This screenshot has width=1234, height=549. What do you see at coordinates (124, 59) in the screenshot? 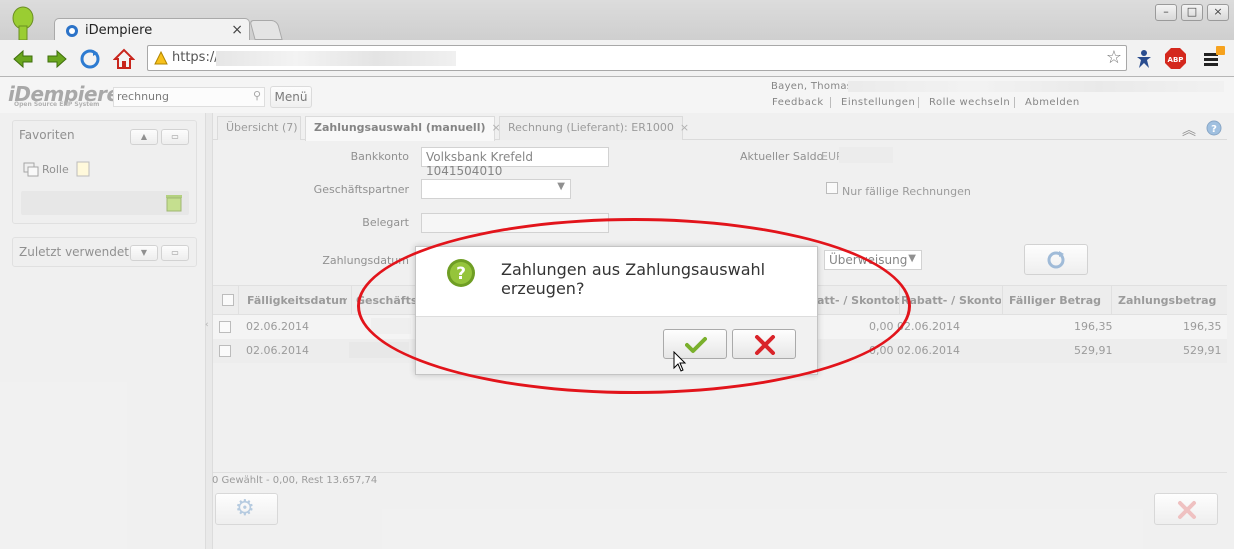
I see `home-icon` at bounding box center [124, 59].